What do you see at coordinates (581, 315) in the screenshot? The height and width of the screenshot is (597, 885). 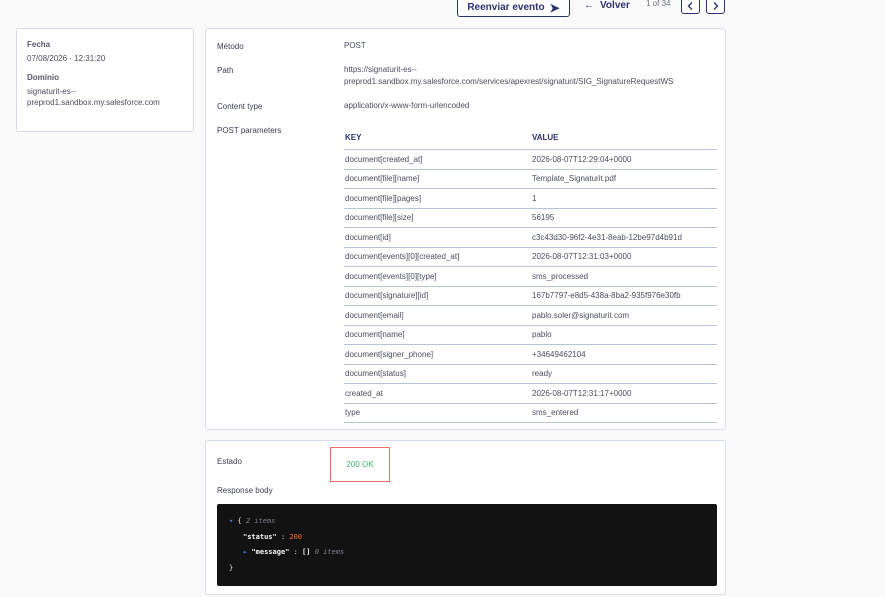 I see `param-value: pablo.soler@signaturit.com` at bounding box center [581, 315].